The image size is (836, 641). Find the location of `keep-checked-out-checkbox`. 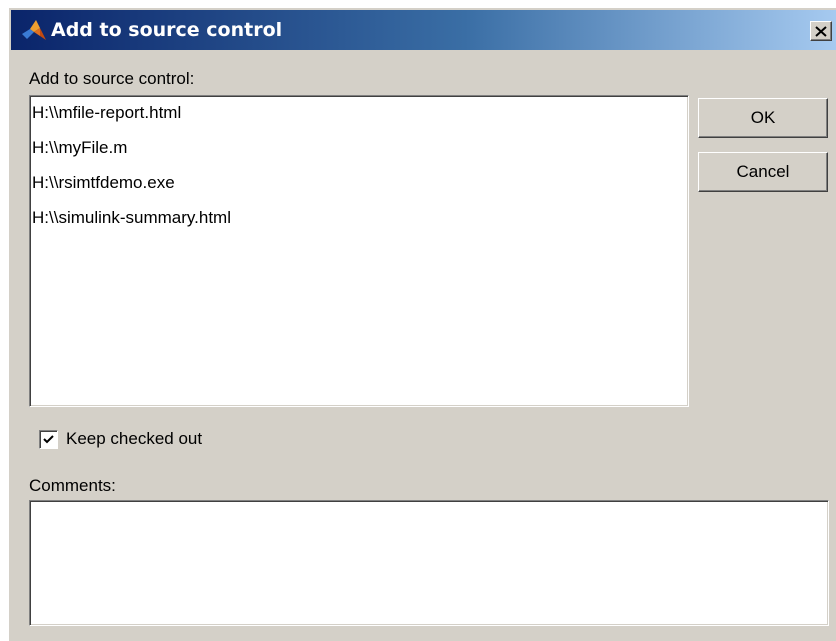

keep-checked-out-checkbox is located at coordinates (48, 439).